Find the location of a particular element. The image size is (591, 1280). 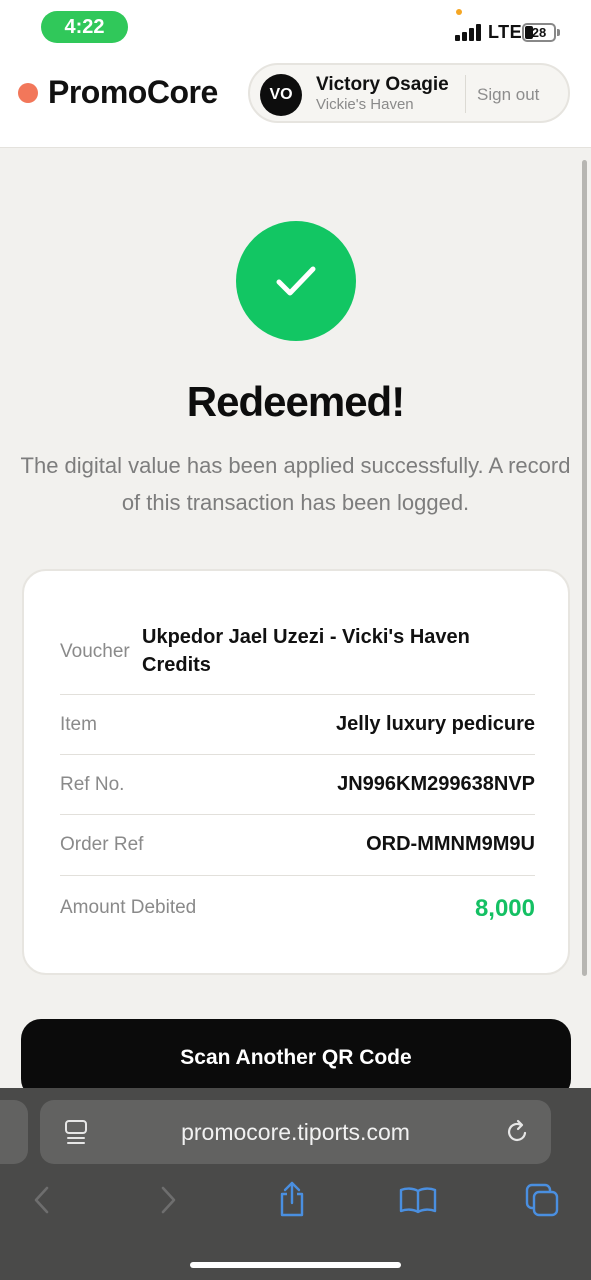

battery-icon: 28 is located at coordinates (539, 32).